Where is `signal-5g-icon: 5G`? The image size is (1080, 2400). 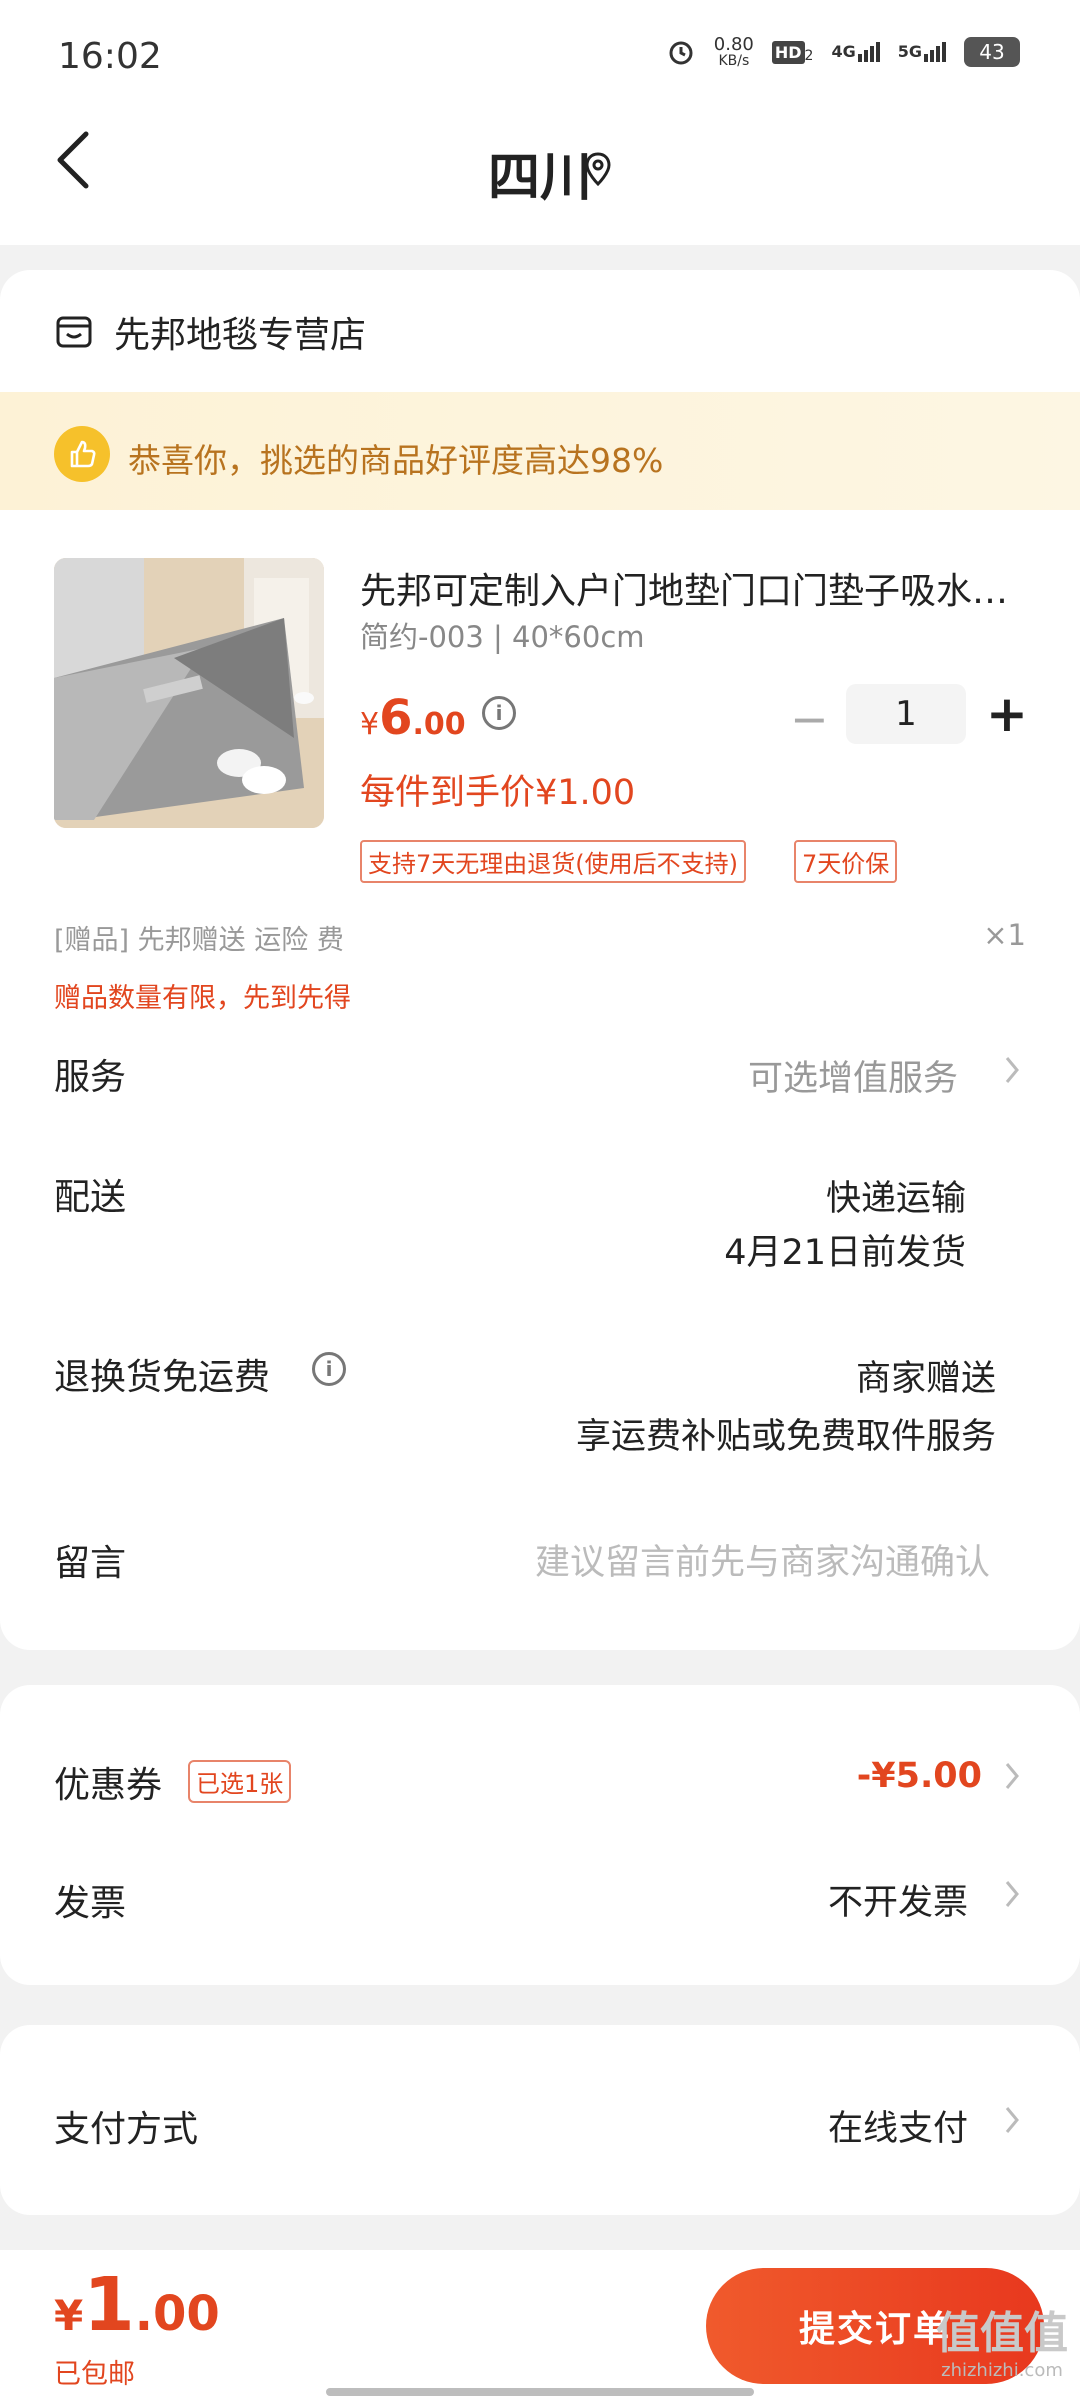
signal-5g-icon: 5G is located at coordinates (922, 52).